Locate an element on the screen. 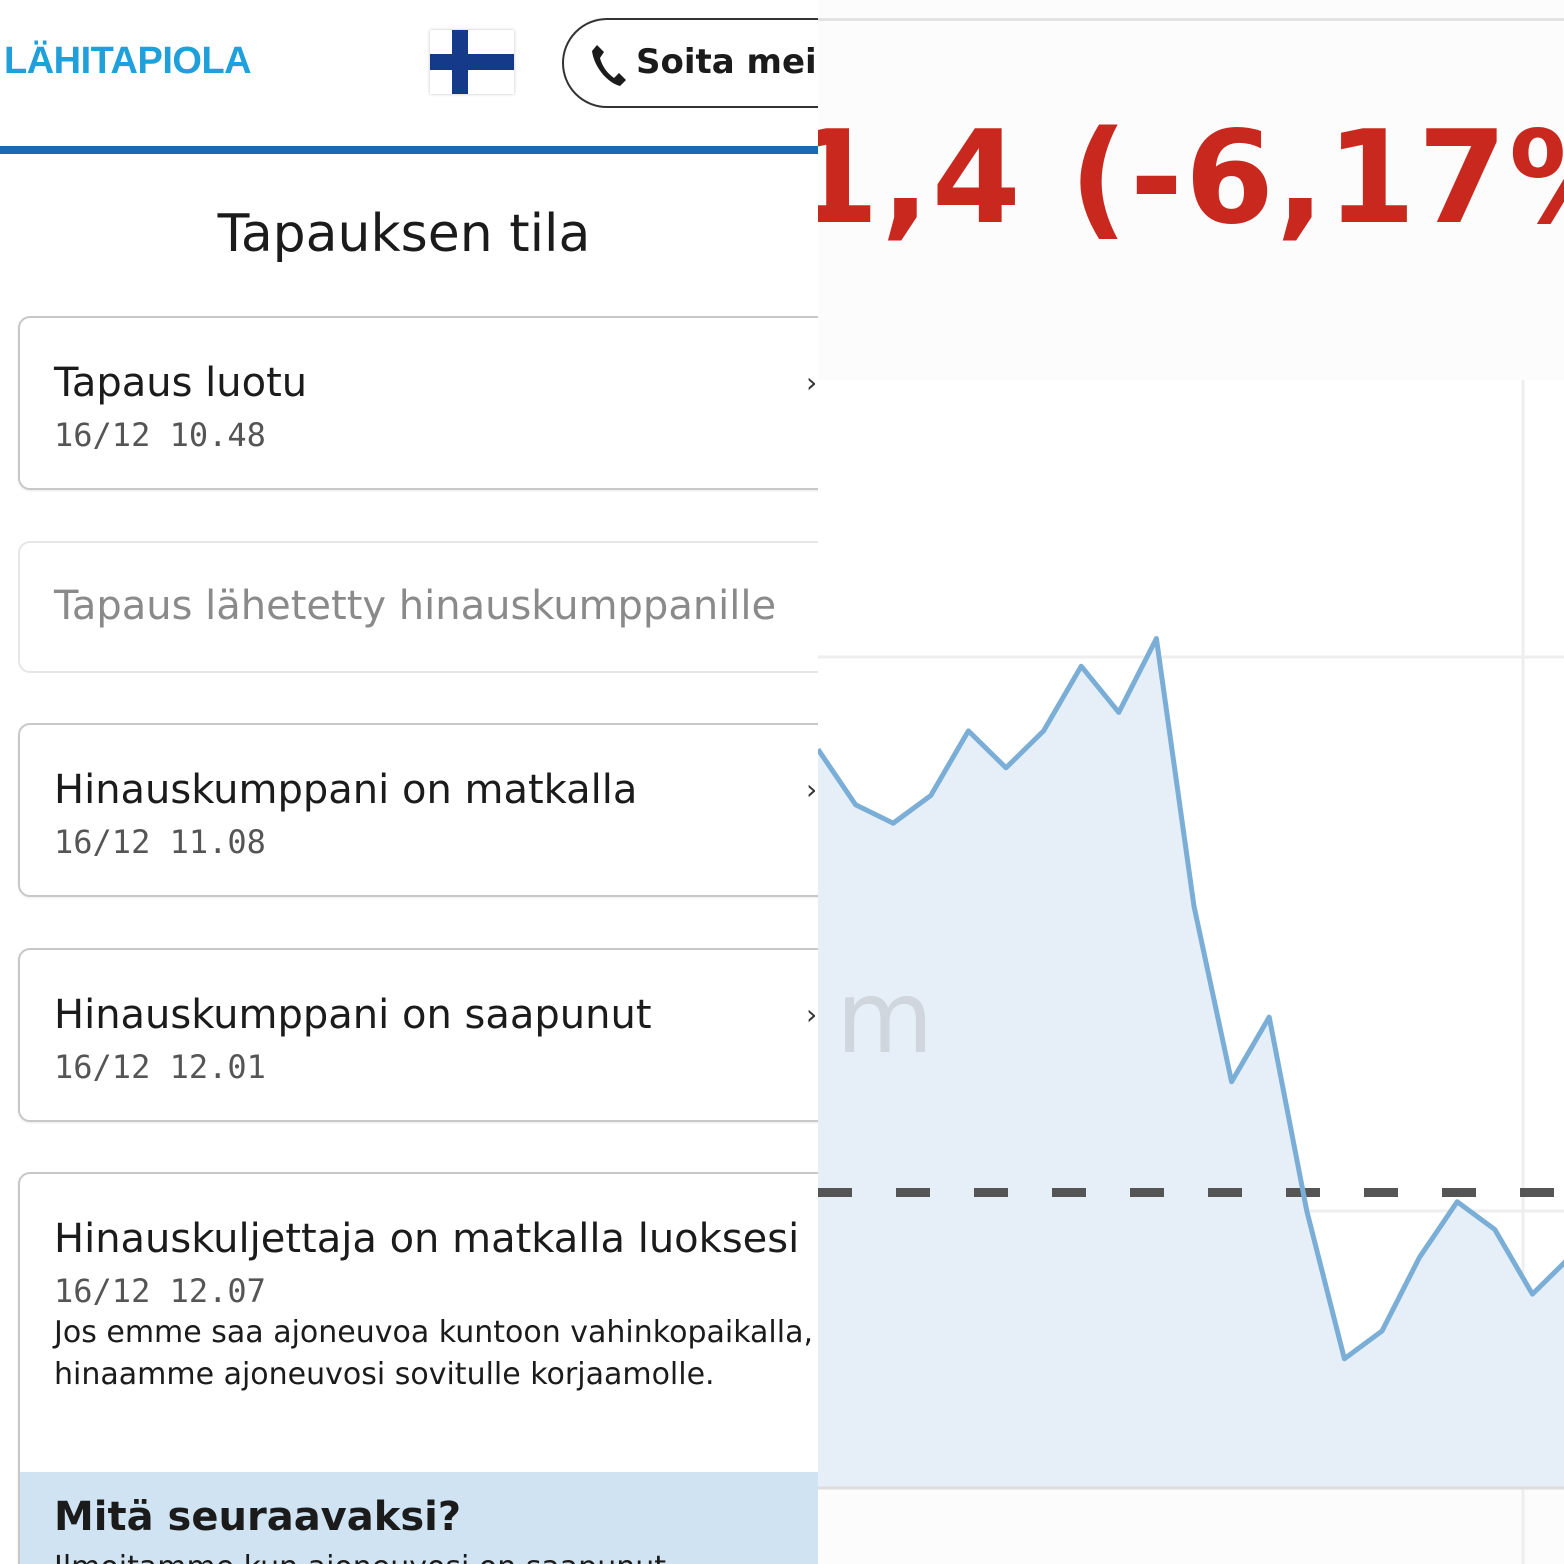 This screenshot has height=1564, width=1564. app-header: LÄHITAPIOLA Soita meil is located at coordinates (409, 74).